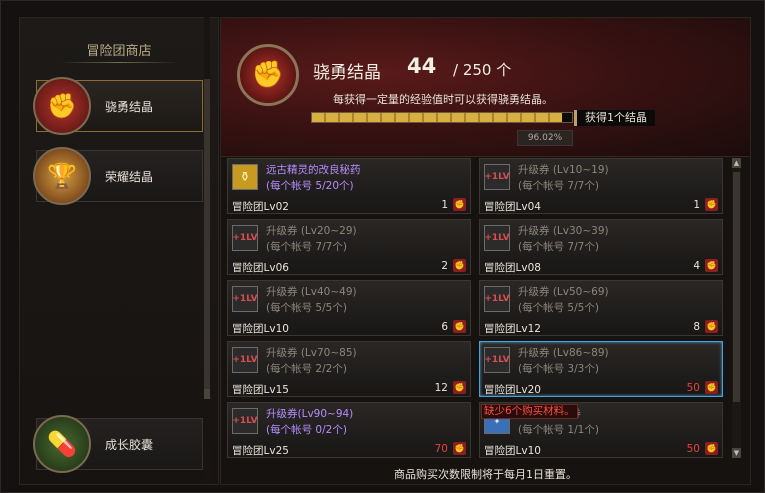 The height and width of the screenshot is (493, 765). I want to click on sidebar-scrollbar, so click(207, 250).